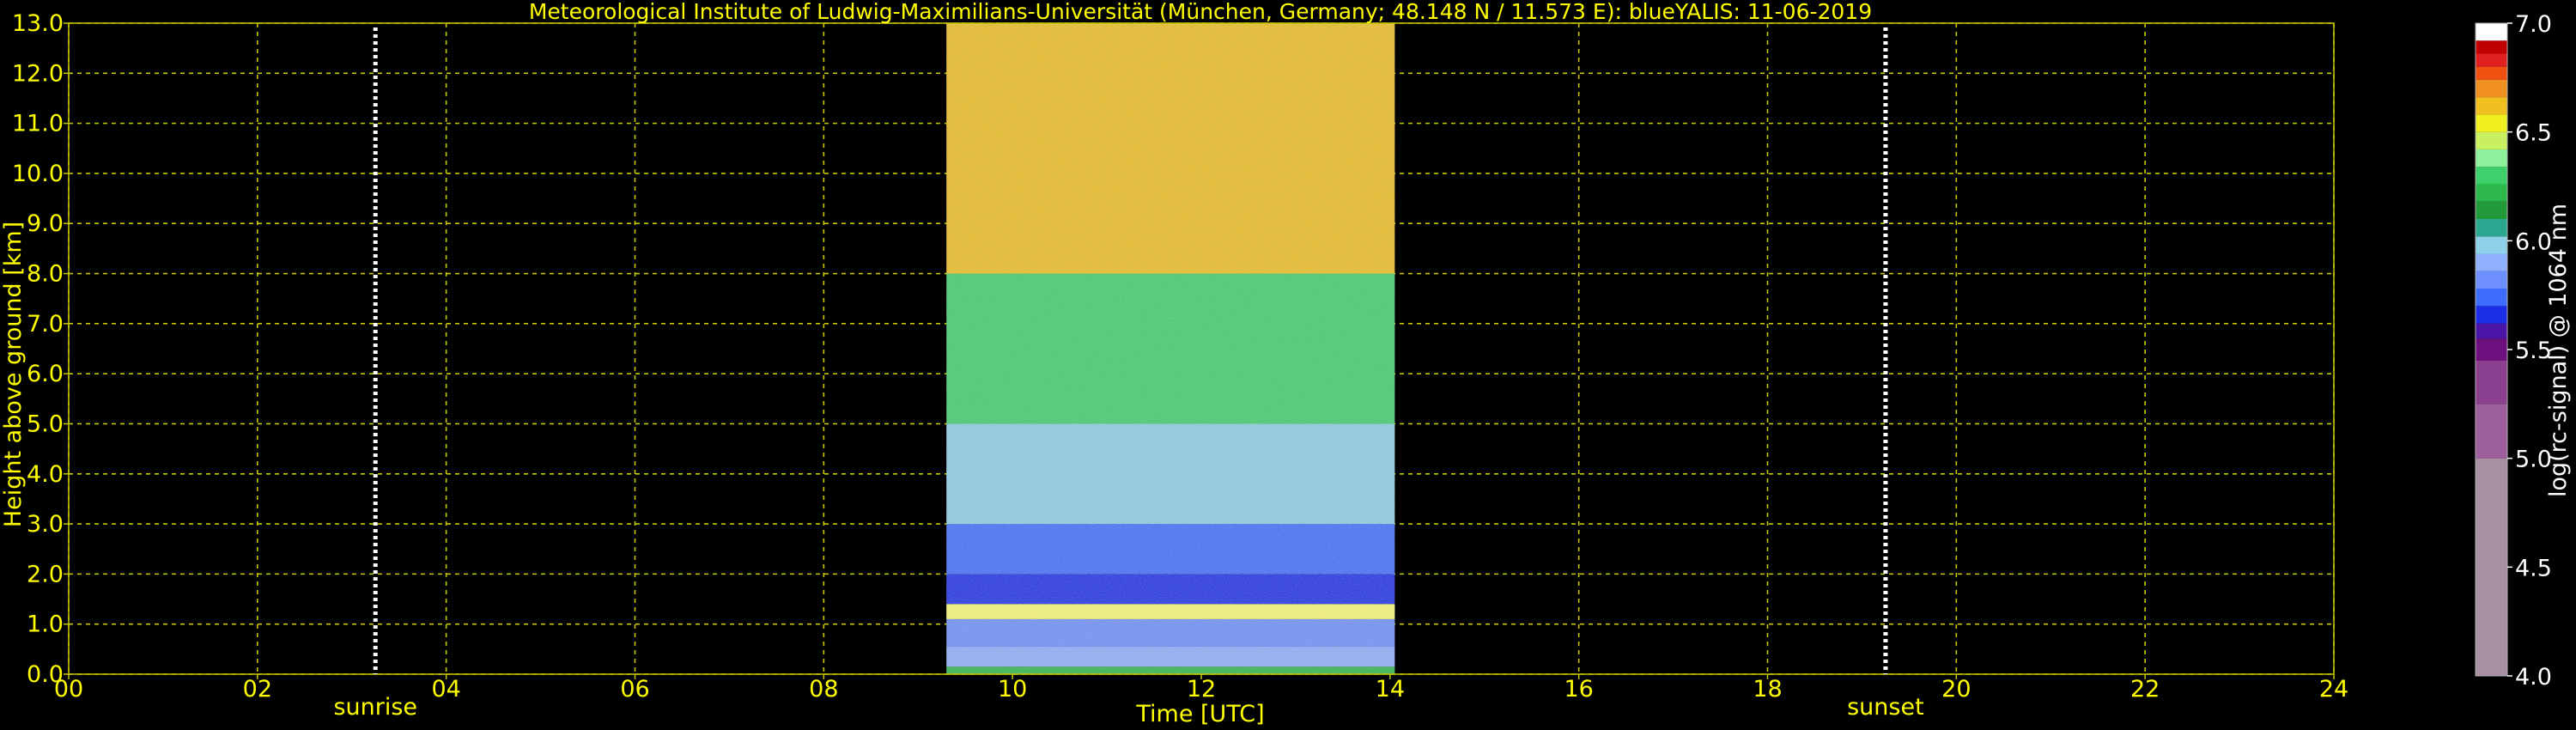  I want to click on y-tick-label: 12.0, so click(38, 73).